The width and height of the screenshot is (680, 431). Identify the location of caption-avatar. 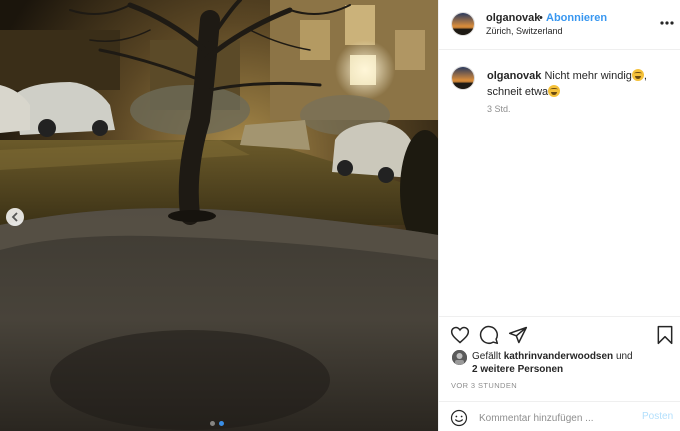
(463, 78).